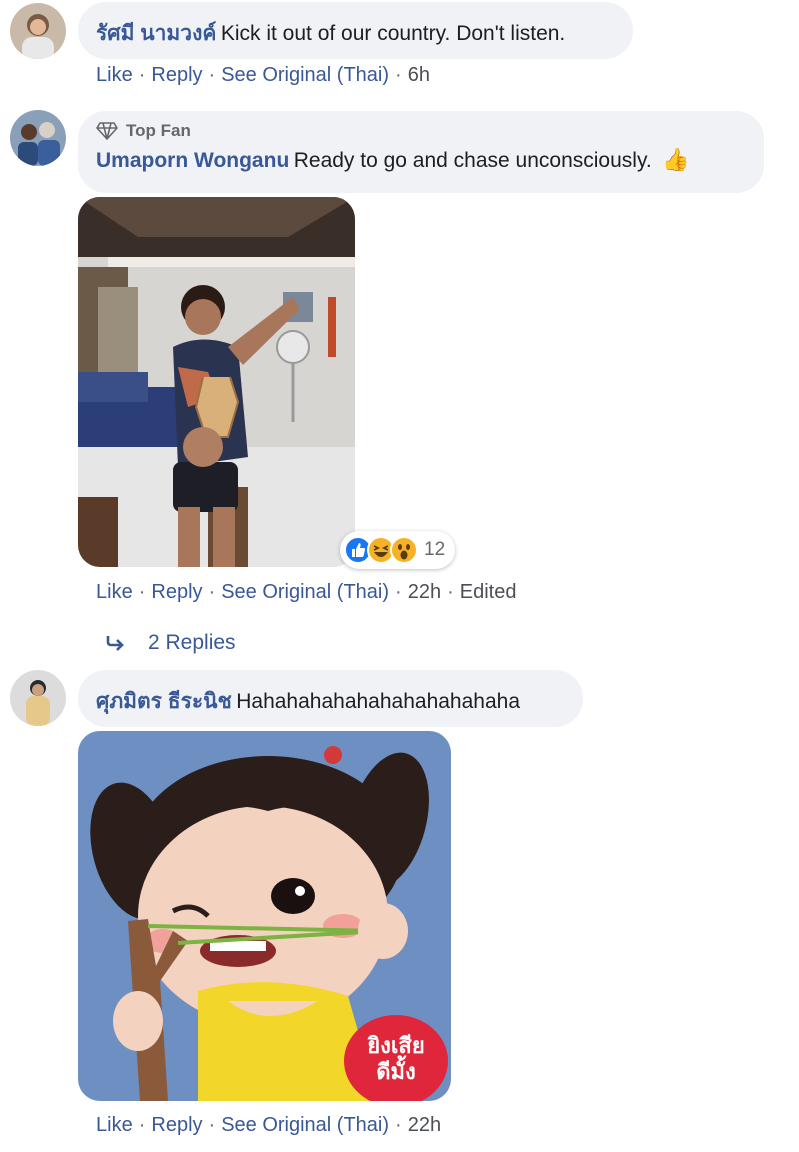 This screenshot has width=799, height=1152. Describe the element at coordinates (107, 131) in the screenshot. I see `diamond-icon` at that location.